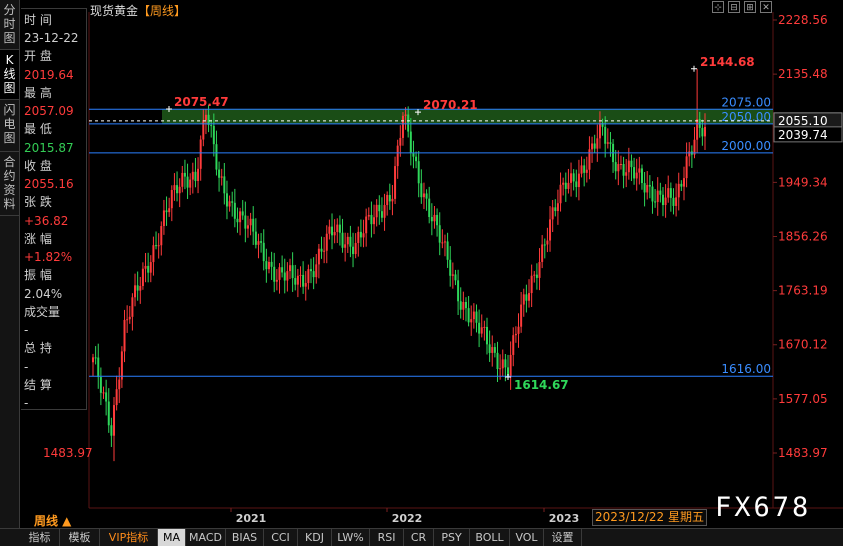 Image resolution: width=843 pixels, height=546 pixels. What do you see at coordinates (9, 25) in the screenshot?
I see `tab-time-sharing: 分时图` at bounding box center [9, 25].